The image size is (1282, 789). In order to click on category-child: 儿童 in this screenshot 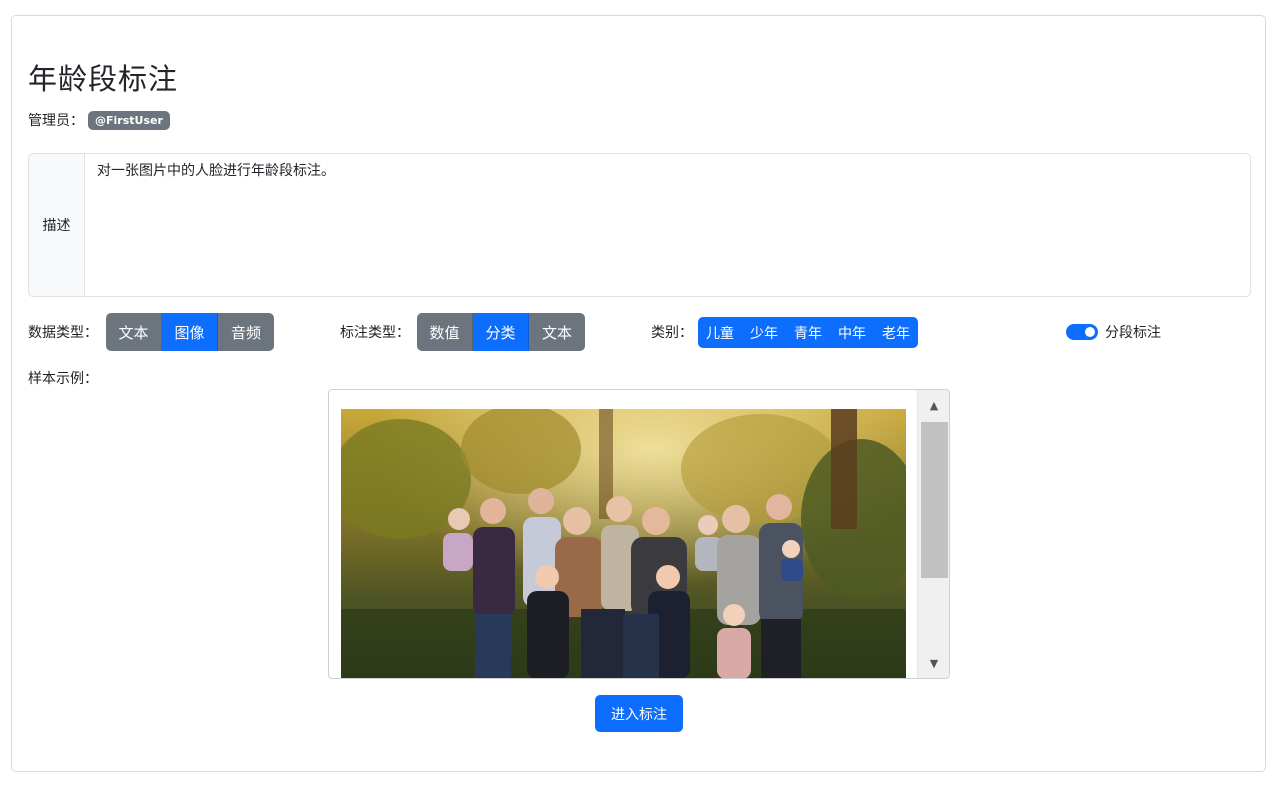, I will do `click(720, 332)`.